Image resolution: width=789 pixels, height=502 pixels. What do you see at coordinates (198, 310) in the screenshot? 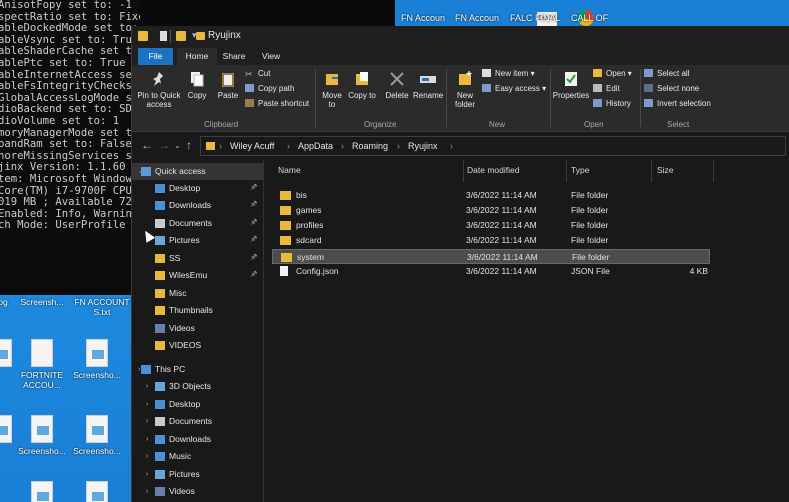
I see `sidebar-item: Thumbnails` at bounding box center [198, 310].